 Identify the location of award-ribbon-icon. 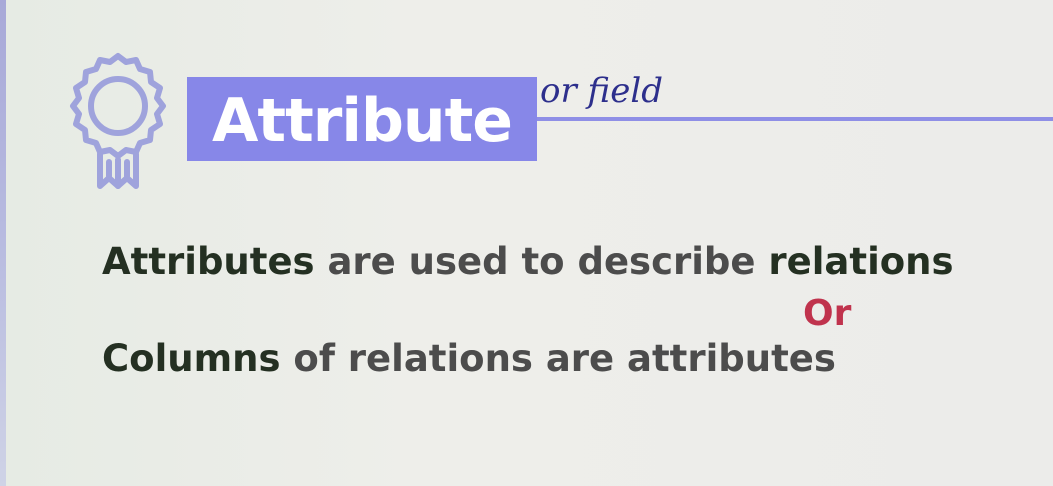
(118, 121).